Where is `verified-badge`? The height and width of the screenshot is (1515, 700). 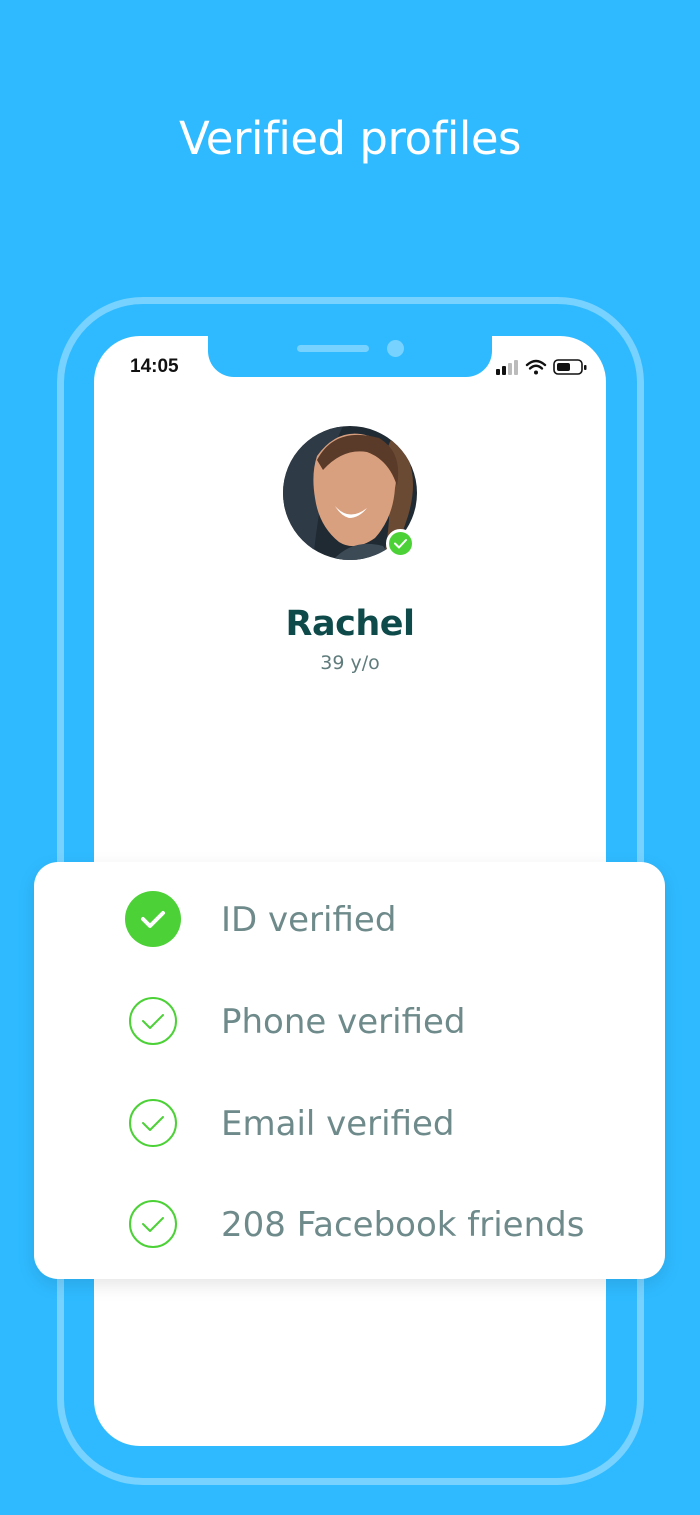 verified-badge is located at coordinates (400, 543).